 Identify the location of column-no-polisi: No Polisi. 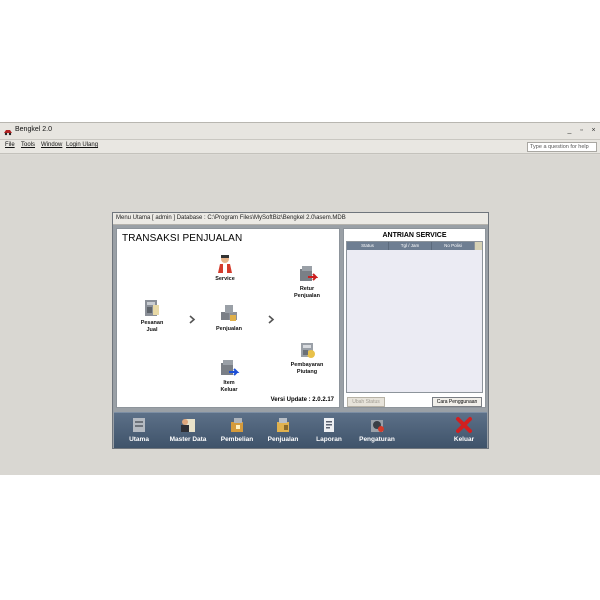
(453, 246).